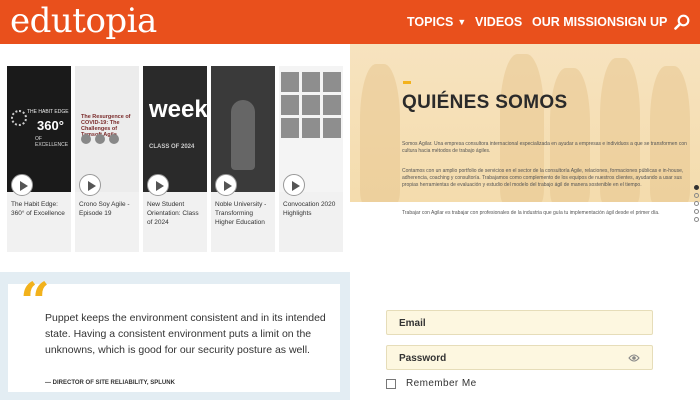  What do you see at coordinates (412, 323) in the screenshot?
I see `email-label: Email` at bounding box center [412, 323].